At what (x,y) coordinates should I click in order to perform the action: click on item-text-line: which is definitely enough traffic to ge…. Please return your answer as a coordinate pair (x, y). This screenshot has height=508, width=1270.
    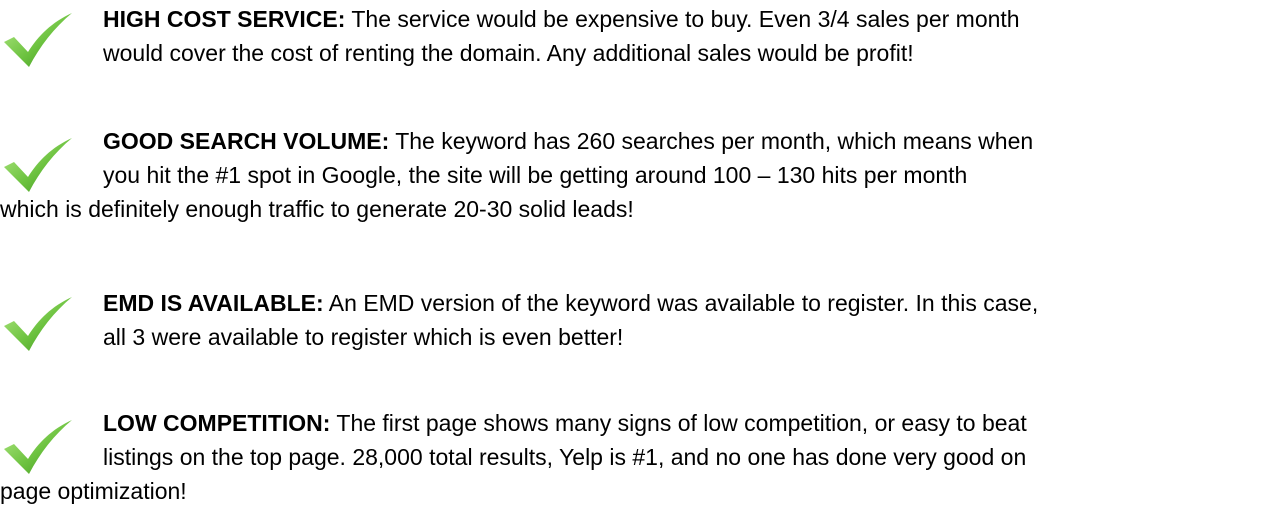
    Looking at the image, I should click on (317, 209).